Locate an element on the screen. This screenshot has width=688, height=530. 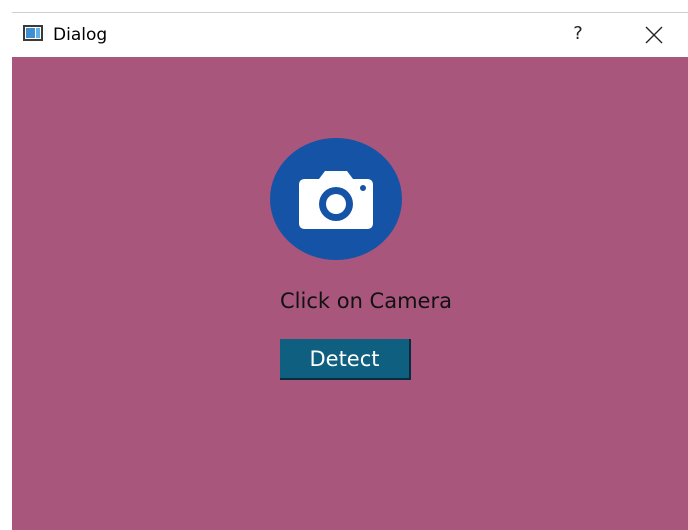
camera-icon is located at coordinates (336, 200).